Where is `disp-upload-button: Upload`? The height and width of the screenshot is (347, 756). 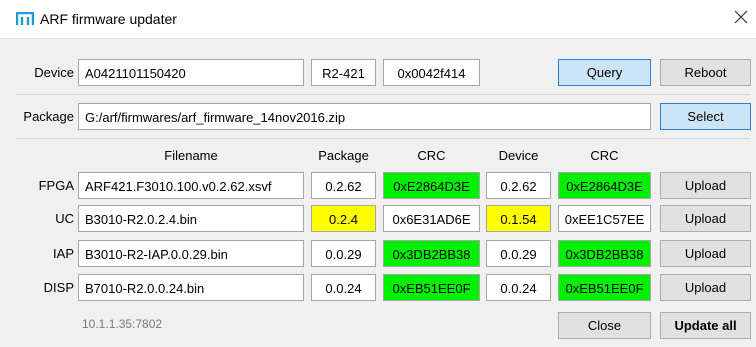
disp-upload-button: Upload is located at coordinates (705, 287).